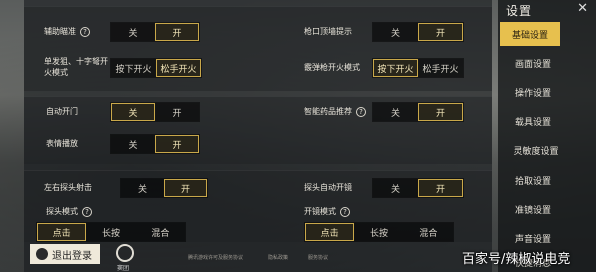 This screenshot has width=596, height=272. What do you see at coordinates (133, 68) in the screenshot?
I see `single-fire-press: 按下开火` at bounding box center [133, 68].